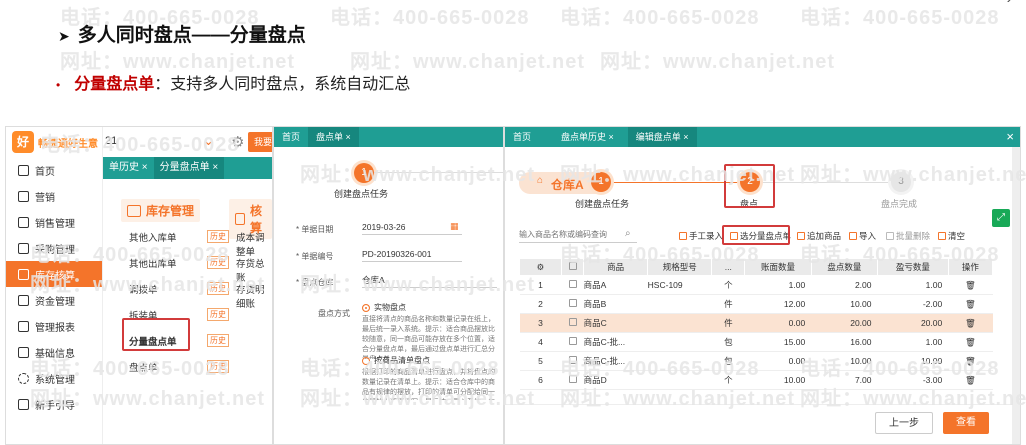 The image size is (1026, 445). Describe the element at coordinates (189, 168) in the screenshot. I see `tab-split-count: 分量盘点单 ×` at that location.